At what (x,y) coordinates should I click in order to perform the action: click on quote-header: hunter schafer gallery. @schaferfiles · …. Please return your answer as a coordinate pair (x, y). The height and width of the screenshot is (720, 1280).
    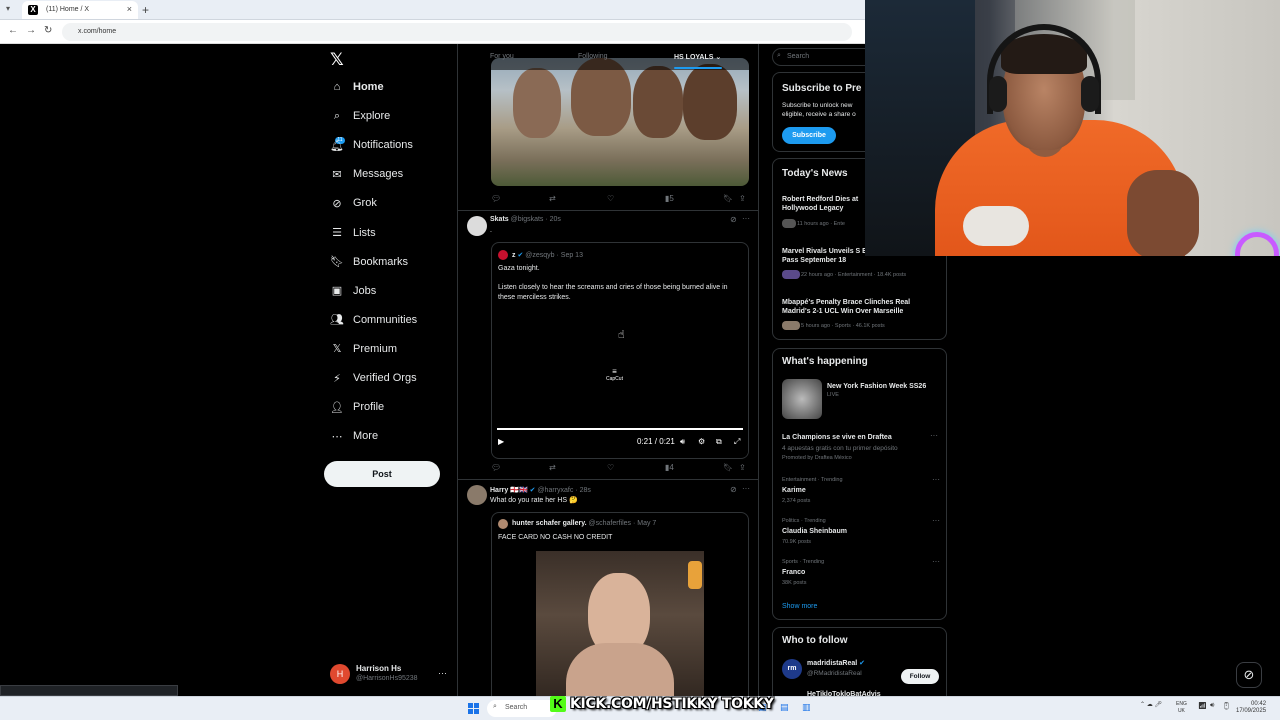
    Looking at the image, I should click on (584, 523).